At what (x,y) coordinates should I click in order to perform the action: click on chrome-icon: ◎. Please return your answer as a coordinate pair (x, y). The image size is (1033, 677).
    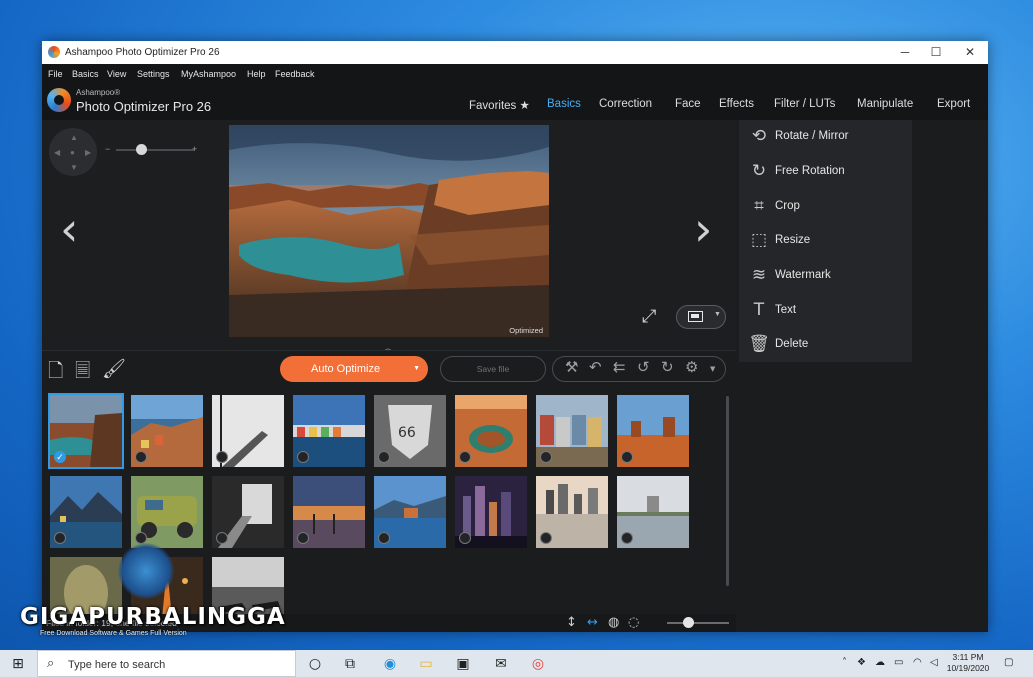
    Looking at the image, I should click on (538, 664).